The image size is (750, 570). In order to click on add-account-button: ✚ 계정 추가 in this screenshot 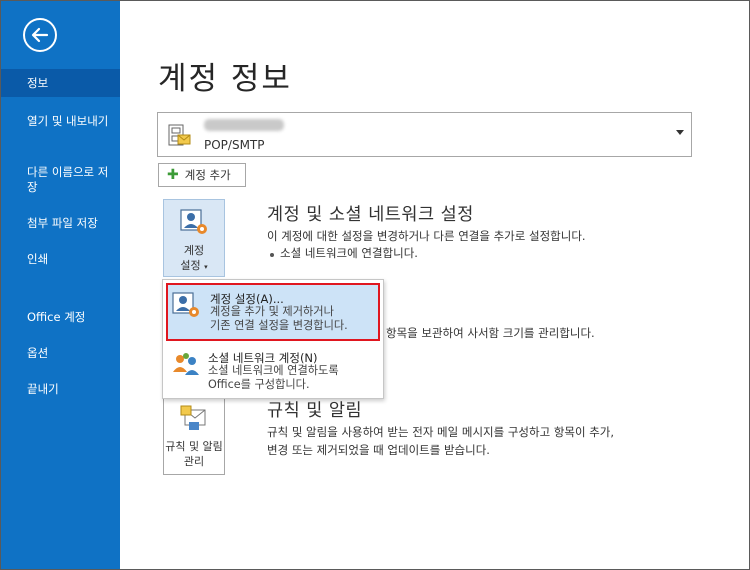, I will do `click(202, 175)`.